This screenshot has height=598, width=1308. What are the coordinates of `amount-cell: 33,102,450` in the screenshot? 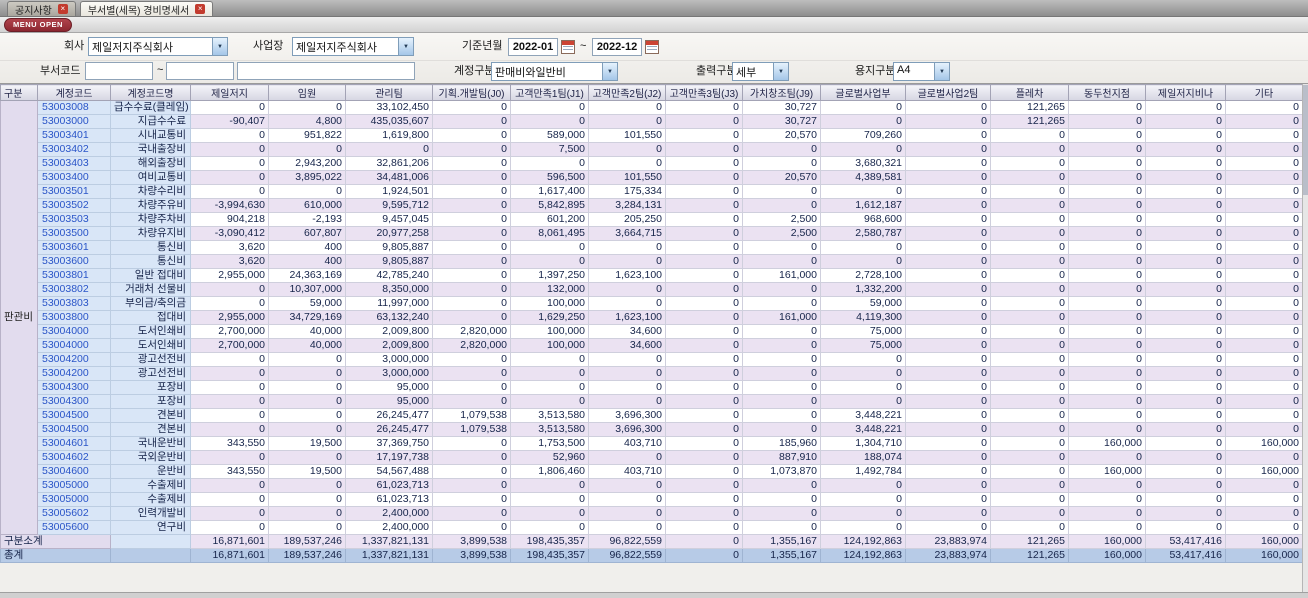 It's located at (389, 107).